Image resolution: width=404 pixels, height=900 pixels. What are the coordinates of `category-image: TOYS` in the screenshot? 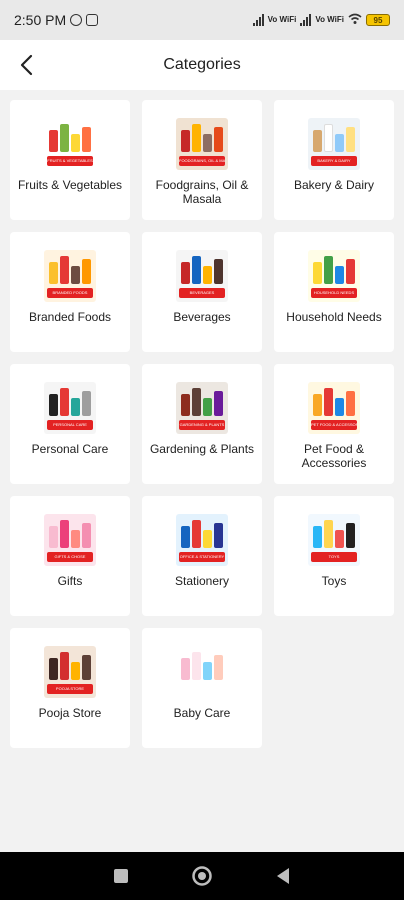 It's located at (334, 540).